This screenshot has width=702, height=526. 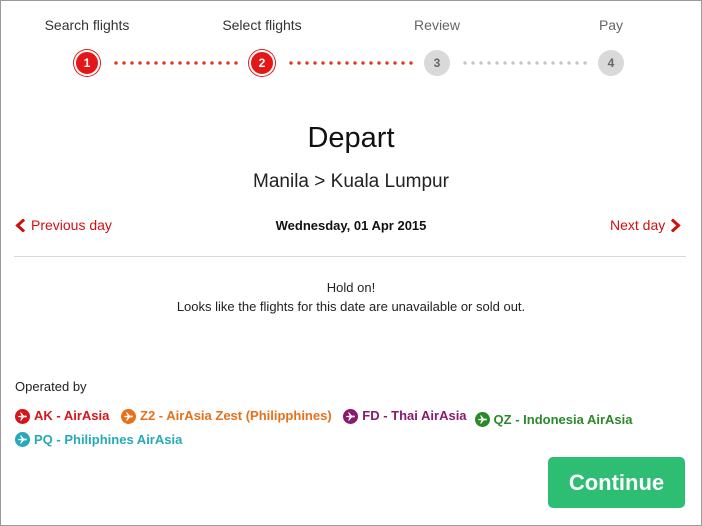 What do you see at coordinates (62, 416) in the screenshot?
I see `airline-ak: AK - AirAsia` at bounding box center [62, 416].